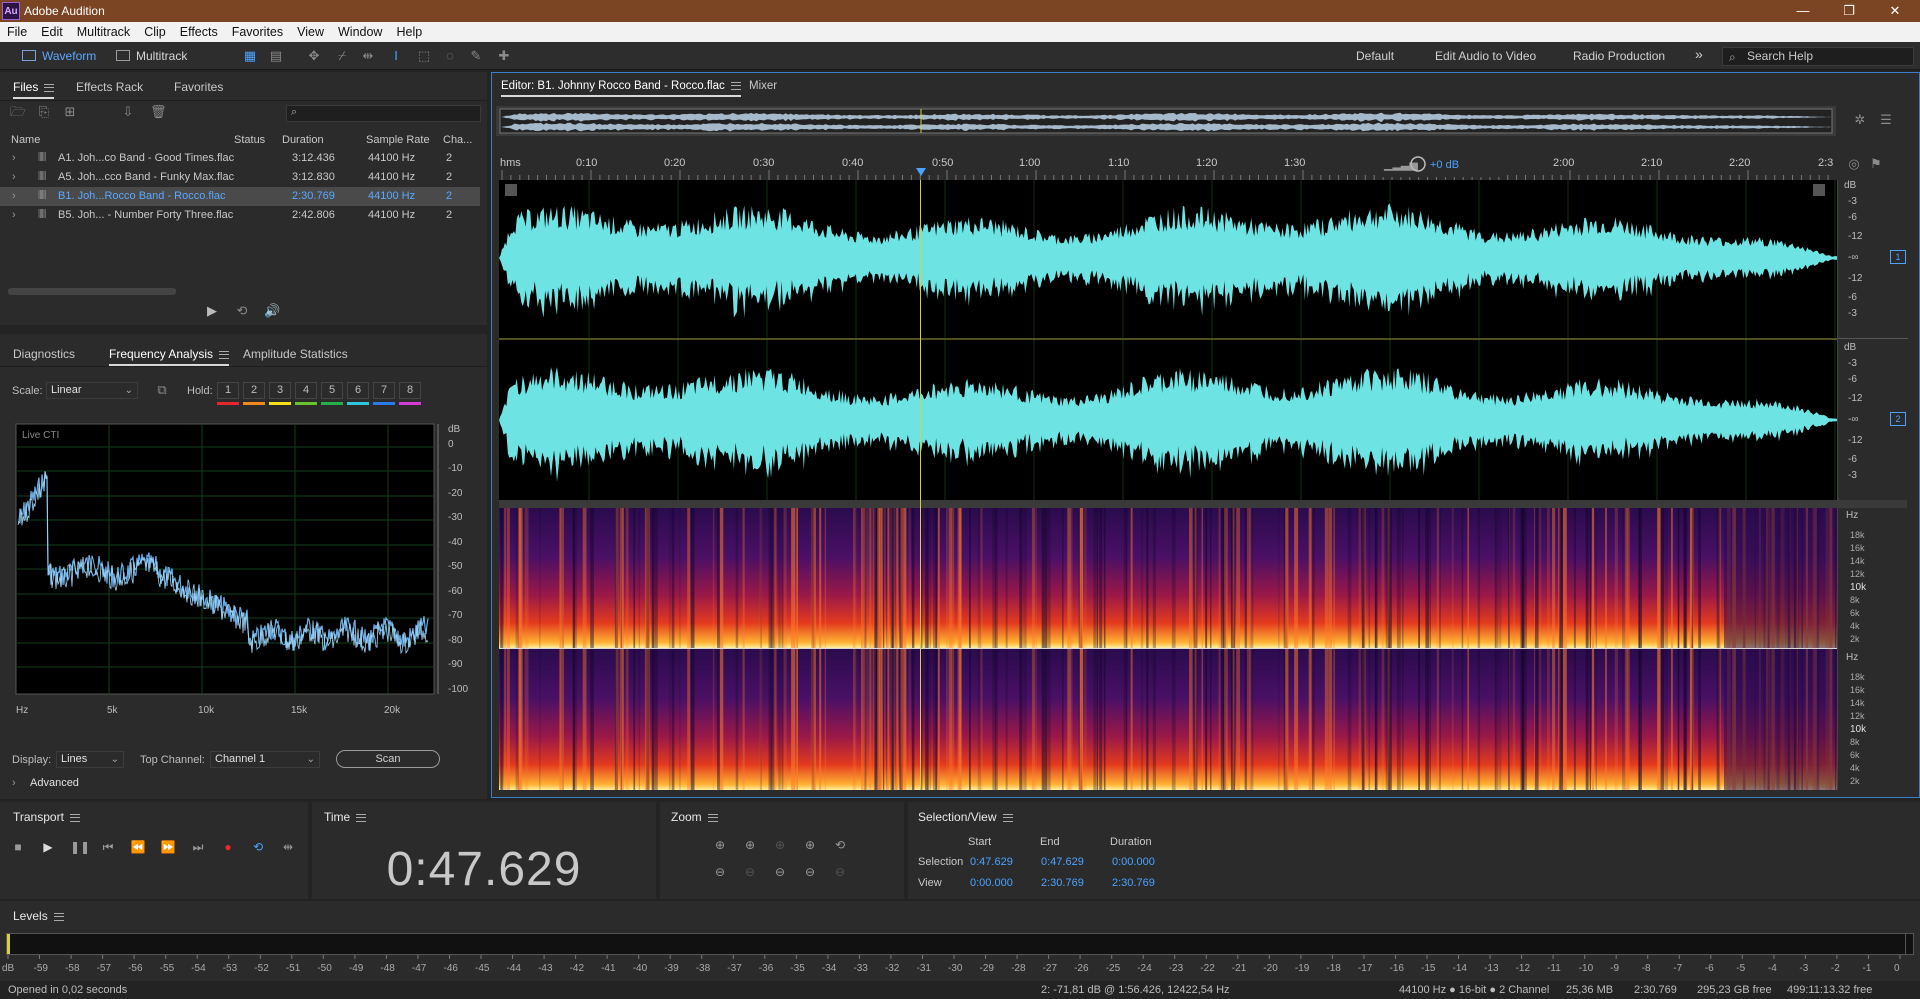  I want to click on go-to-start-icon: ⏮, so click(108, 847).